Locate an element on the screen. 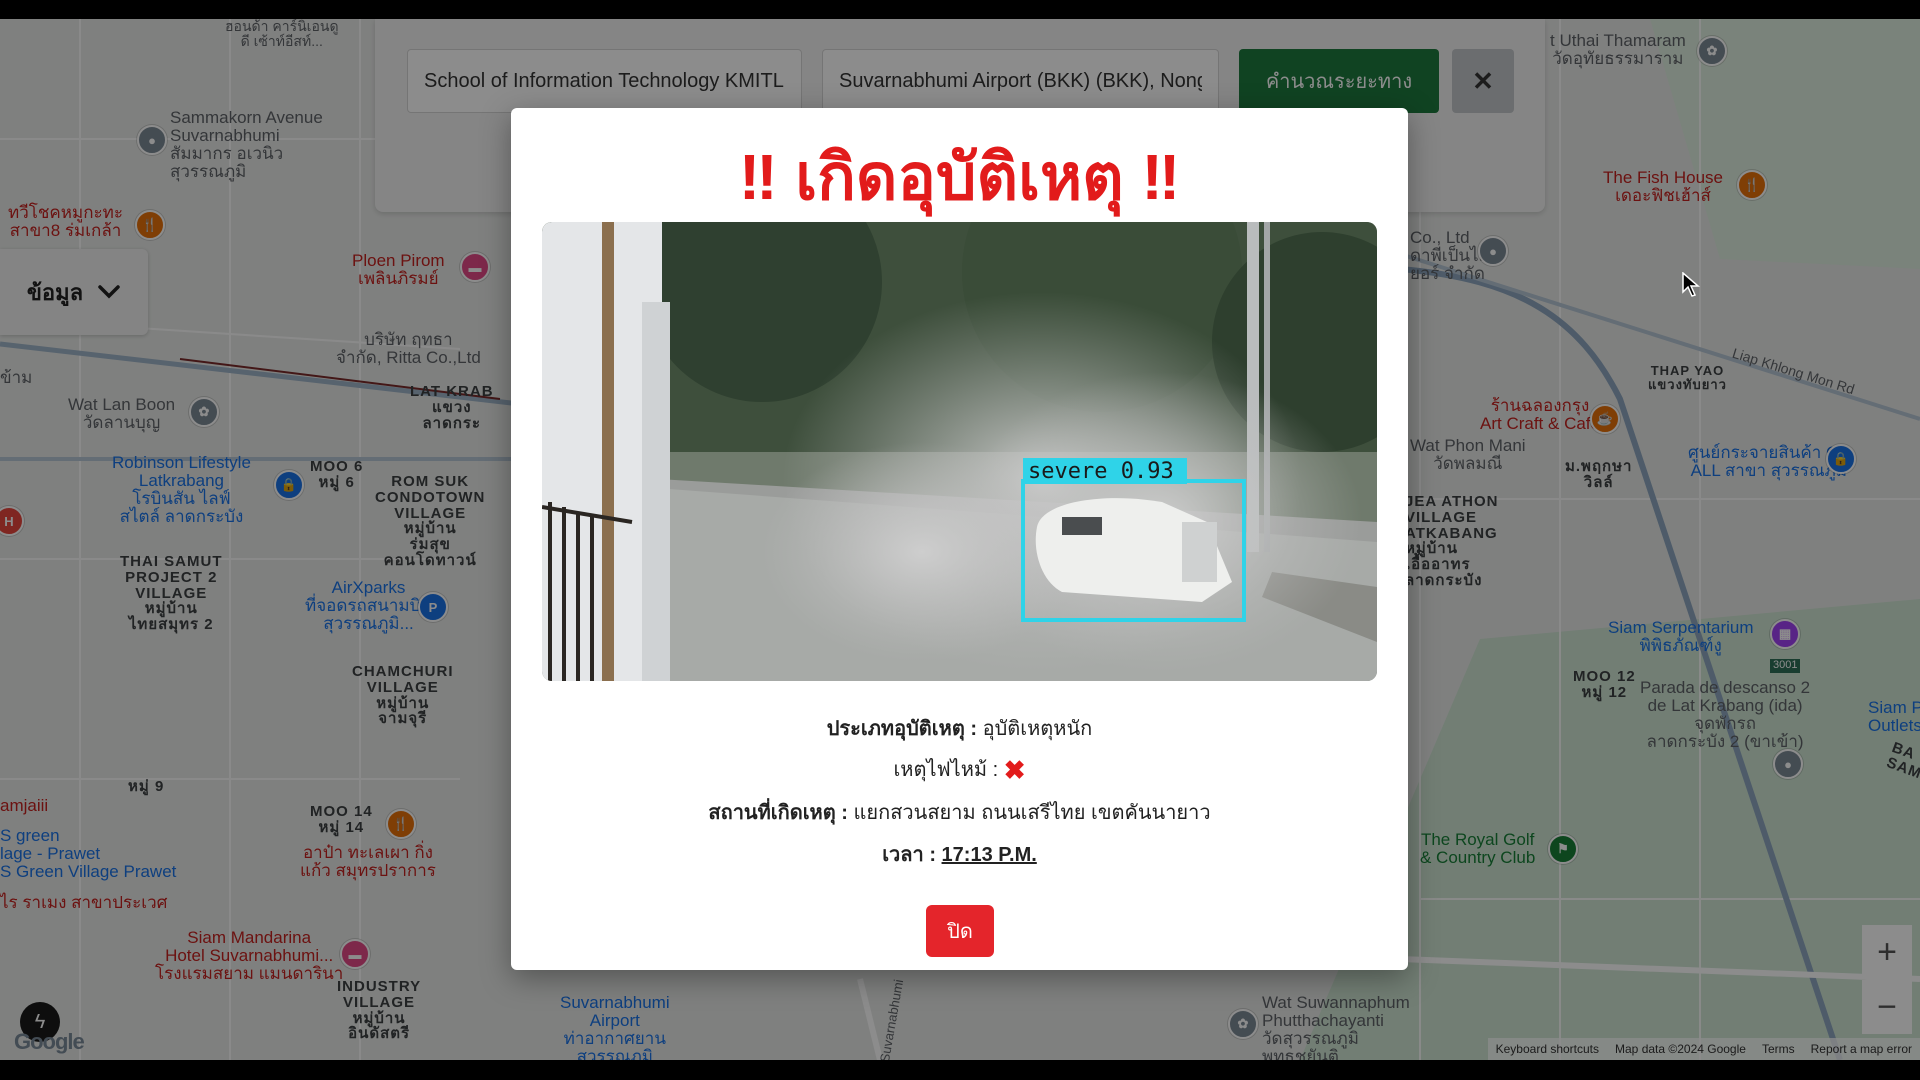 The width and height of the screenshot is (1920, 1080). fire-row: เหตุไฟไหม้ : ✖ is located at coordinates (959, 769).